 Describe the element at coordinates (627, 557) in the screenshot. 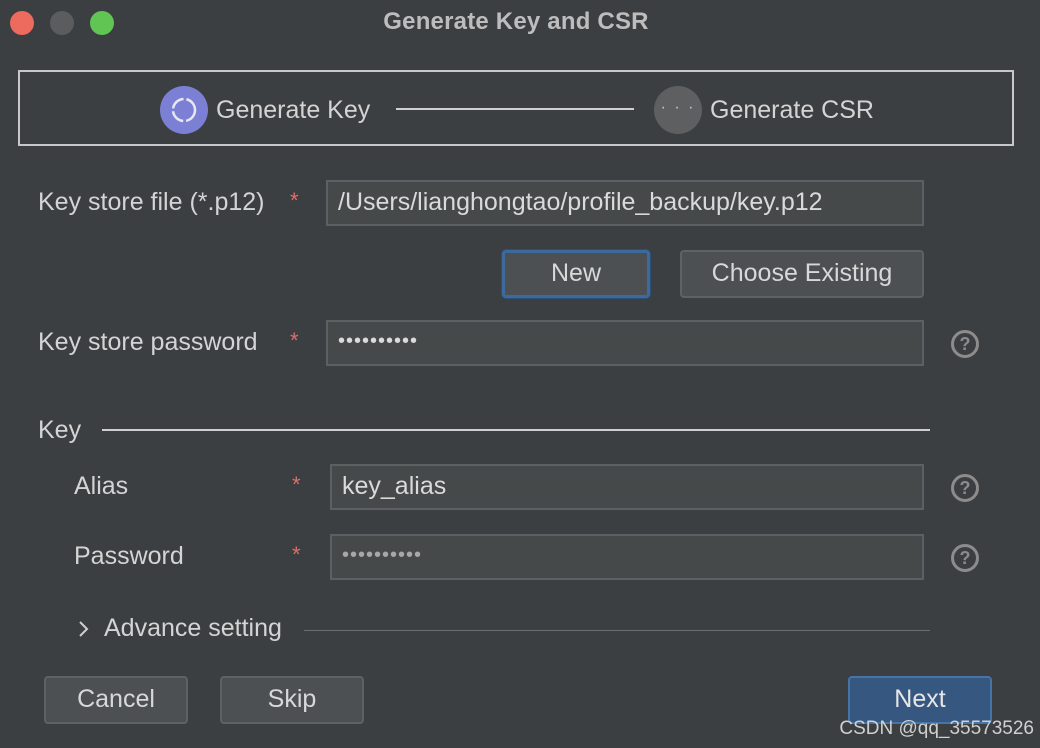

I see `key-password-field: ••••••••••` at that location.